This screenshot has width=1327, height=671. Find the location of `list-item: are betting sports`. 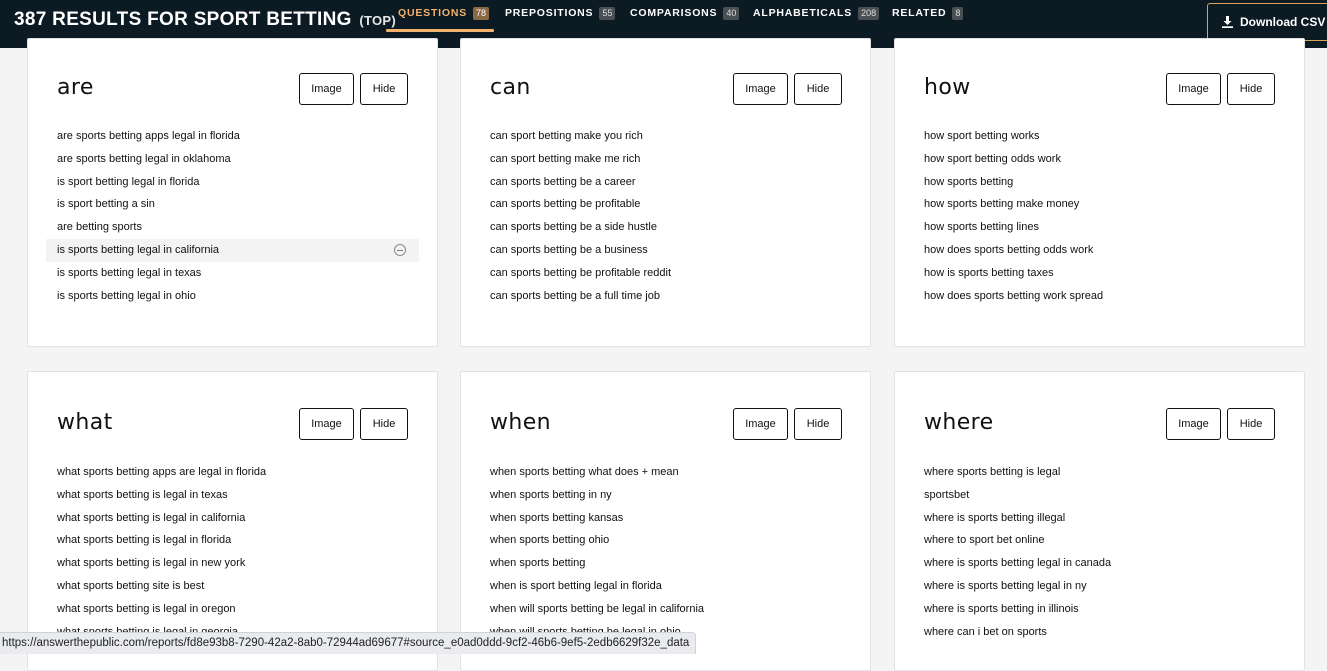

list-item: are betting sports is located at coordinates (232, 227).